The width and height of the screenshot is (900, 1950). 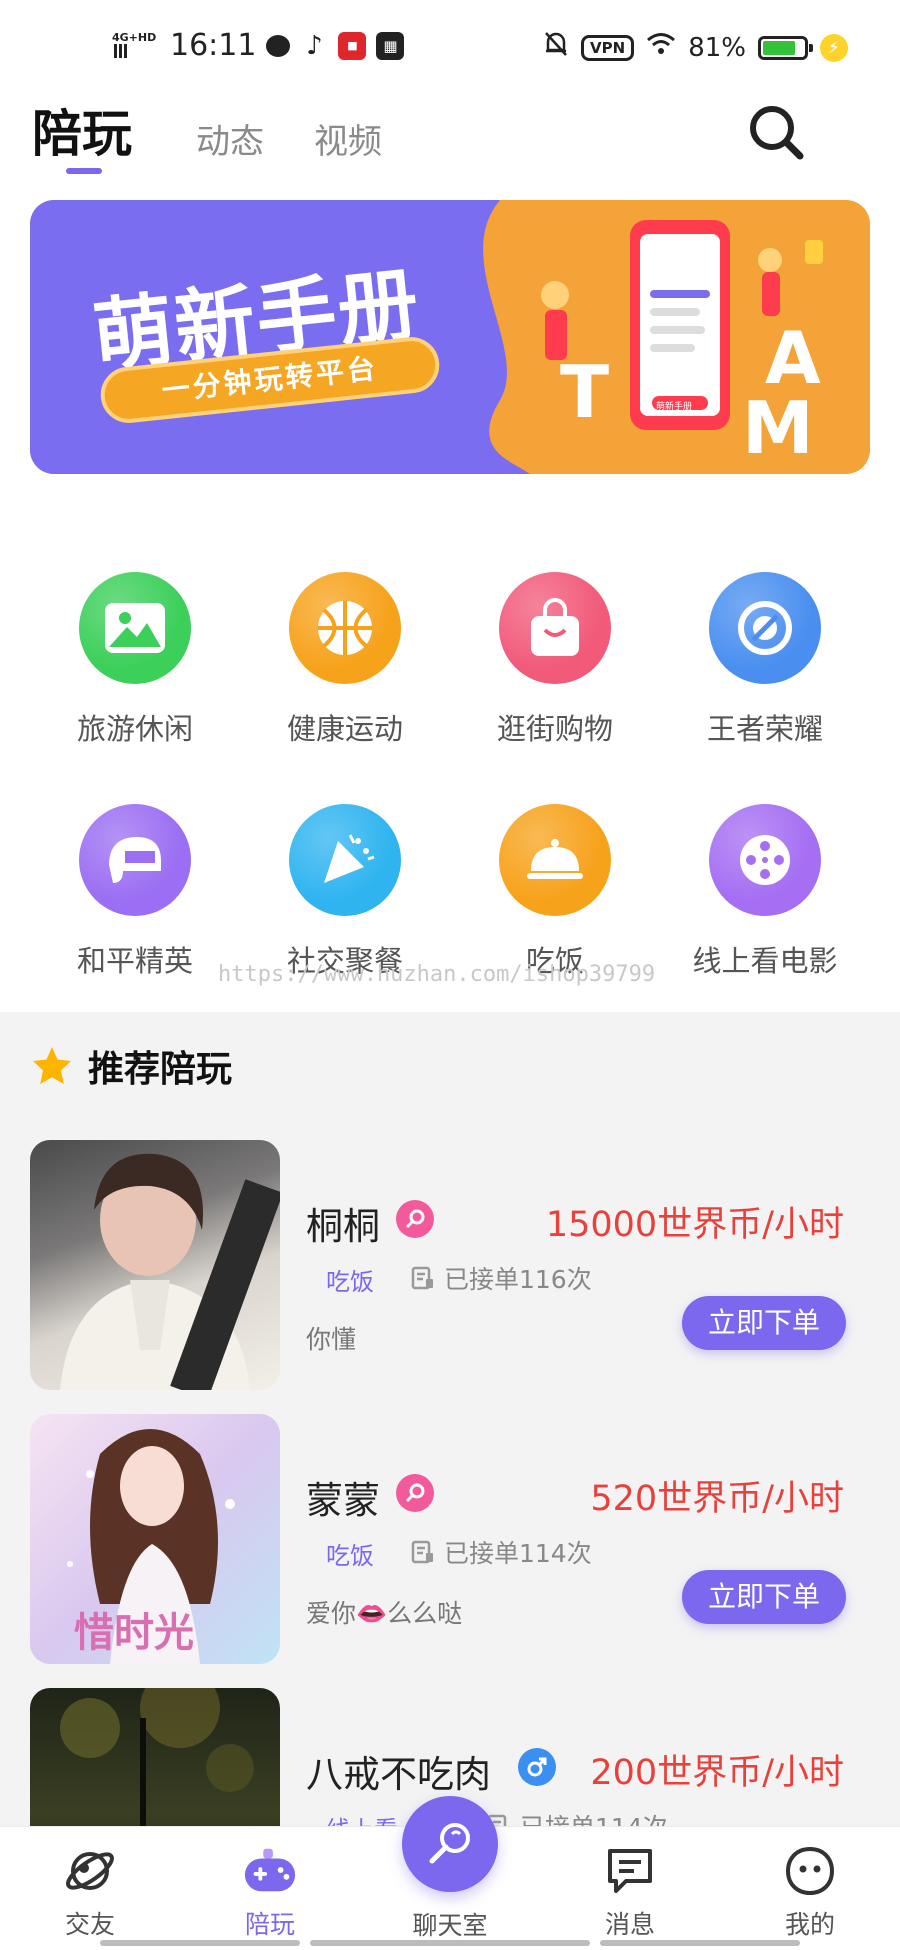 What do you see at coordinates (765, 628) in the screenshot?
I see `game-logo-icon` at bounding box center [765, 628].